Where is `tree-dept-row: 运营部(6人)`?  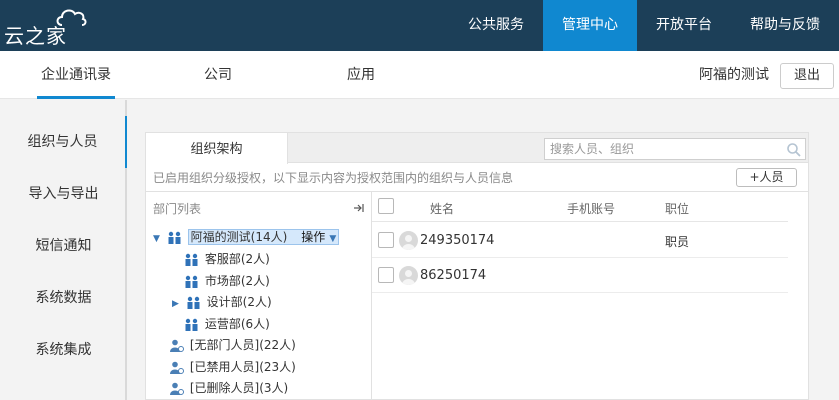
tree-dept-row: 运营部(6人) is located at coordinates (227, 324).